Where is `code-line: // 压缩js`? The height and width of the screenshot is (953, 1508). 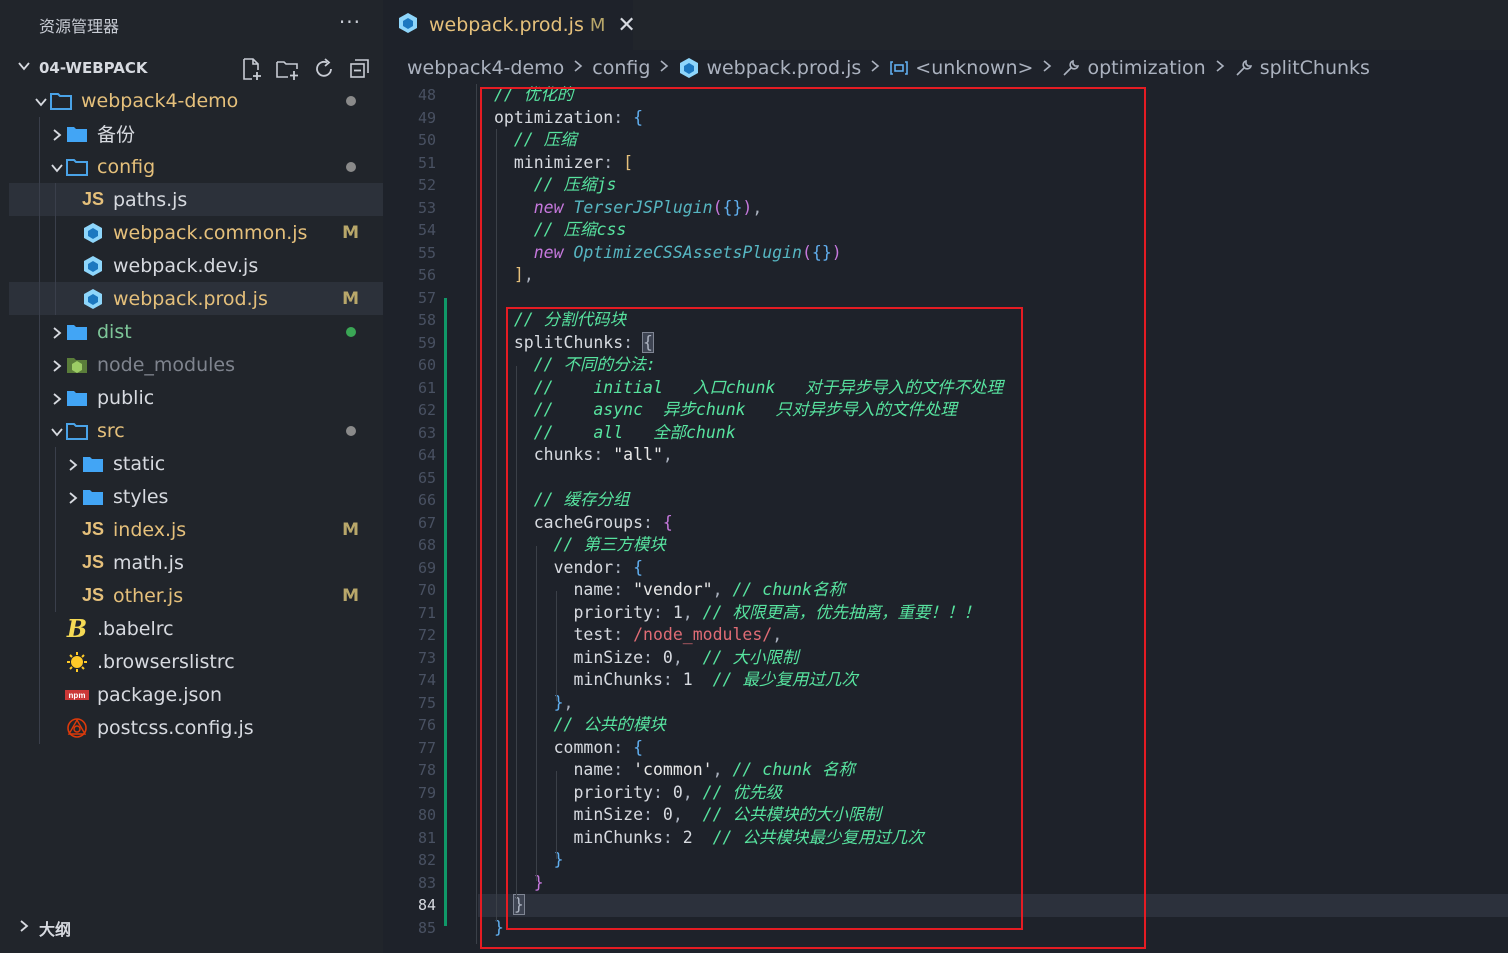
code-line: // 压缩js is located at coordinates (994, 185).